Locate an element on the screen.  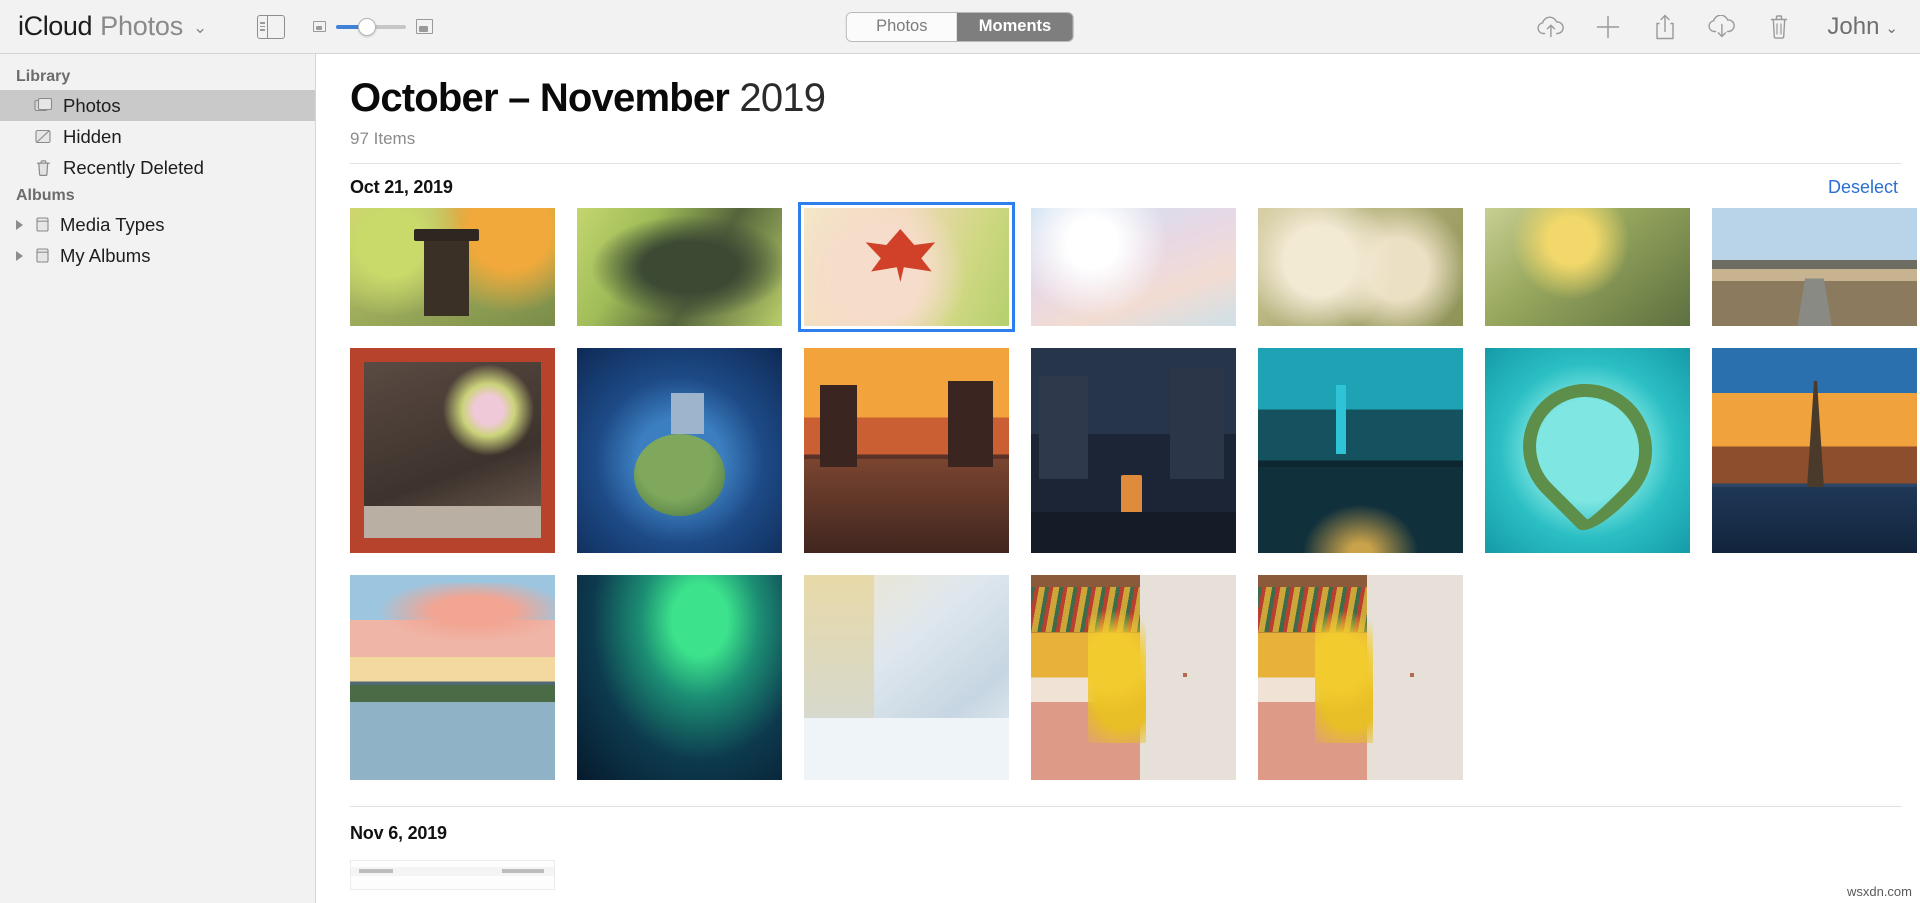
user-menu: John ⌄ is located at coordinates (1862, 27).